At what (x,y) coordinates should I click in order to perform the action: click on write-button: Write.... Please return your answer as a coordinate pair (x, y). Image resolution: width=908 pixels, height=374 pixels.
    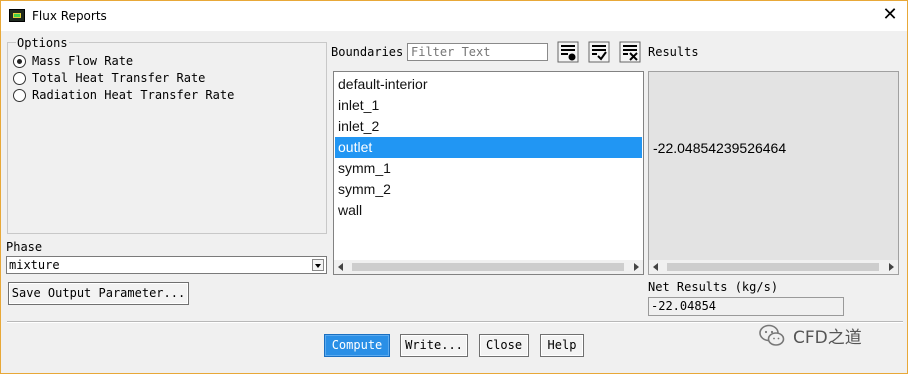
    Looking at the image, I should click on (434, 345).